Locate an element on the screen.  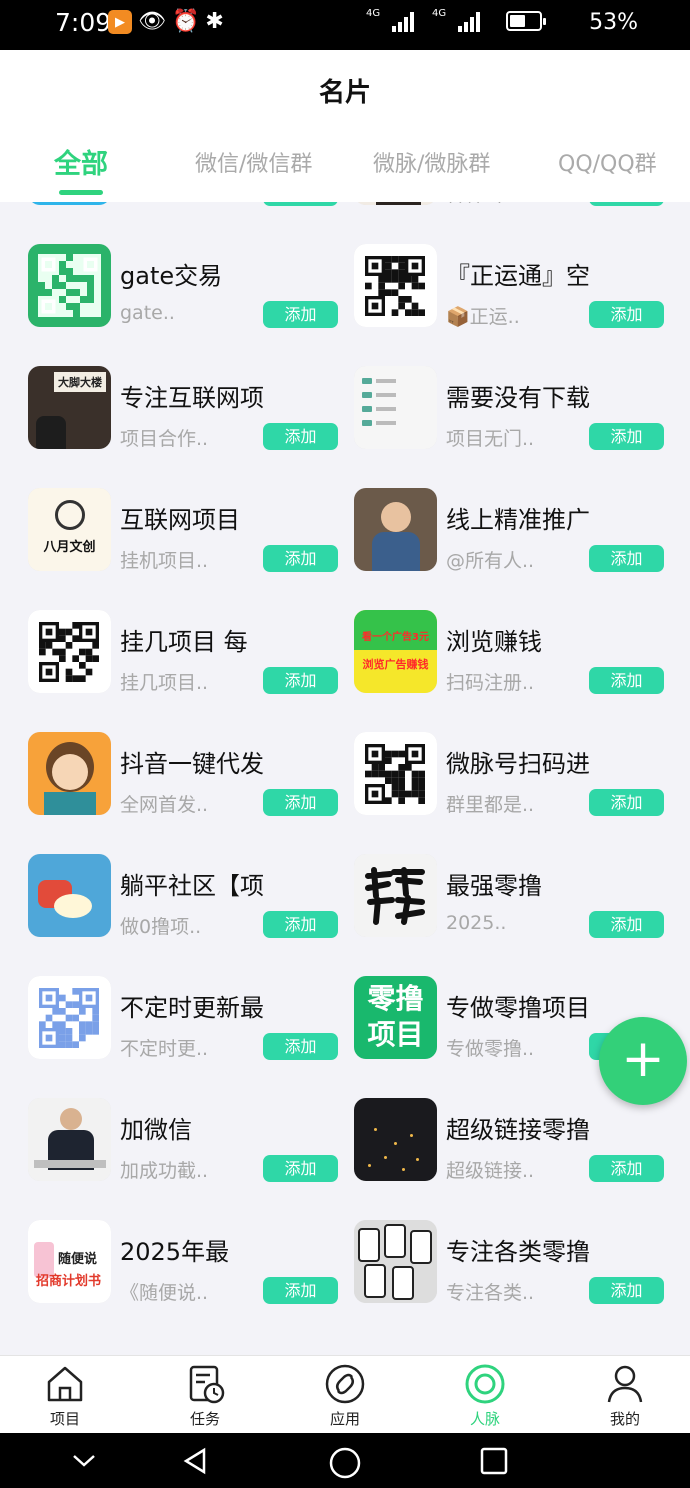
back-icon is located at coordinates (195, 1461).